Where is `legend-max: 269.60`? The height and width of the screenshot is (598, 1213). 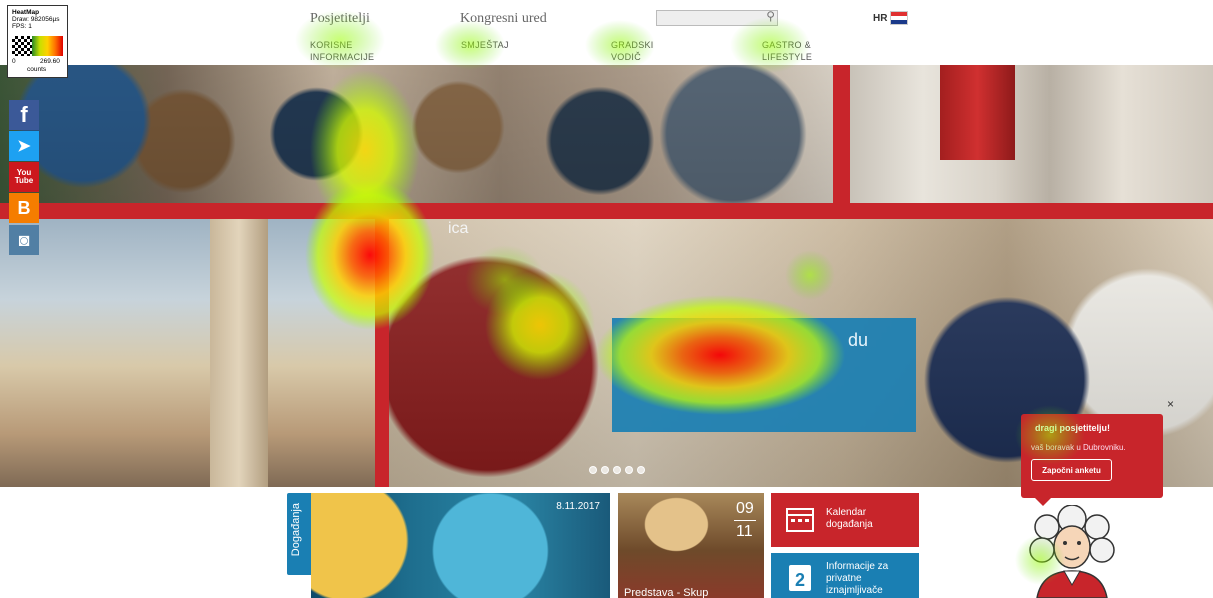 legend-max: 269.60 is located at coordinates (50, 61).